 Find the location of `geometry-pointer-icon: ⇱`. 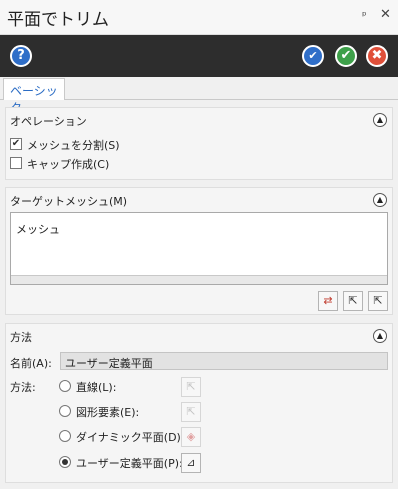

geometry-pointer-icon: ⇱ is located at coordinates (191, 412).